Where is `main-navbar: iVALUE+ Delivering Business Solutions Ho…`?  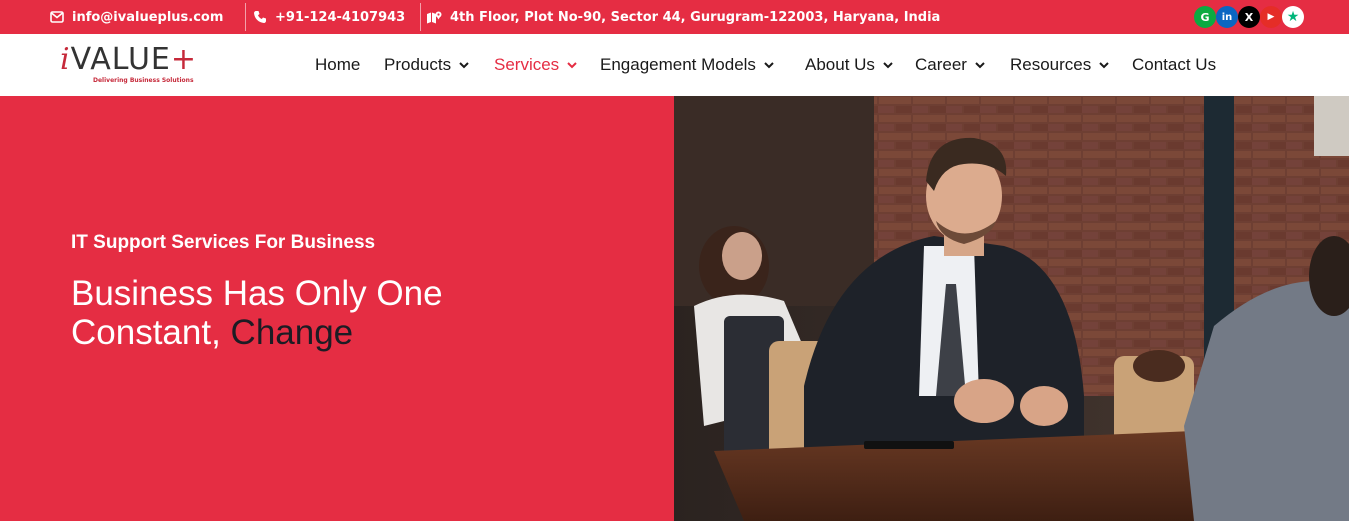 main-navbar: iVALUE+ Delivering Business Solutions Ho… is located at coordinates (674, 65).